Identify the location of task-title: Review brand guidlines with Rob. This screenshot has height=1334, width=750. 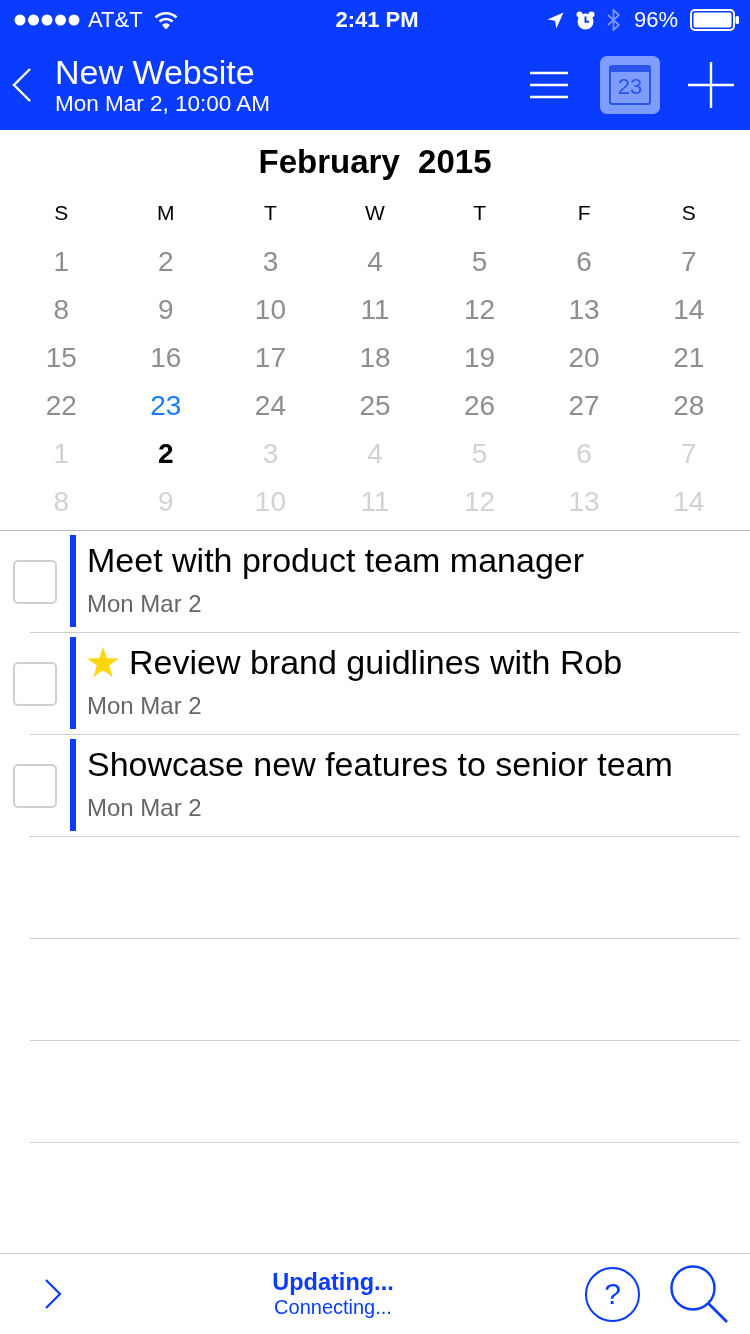
(376, 662).